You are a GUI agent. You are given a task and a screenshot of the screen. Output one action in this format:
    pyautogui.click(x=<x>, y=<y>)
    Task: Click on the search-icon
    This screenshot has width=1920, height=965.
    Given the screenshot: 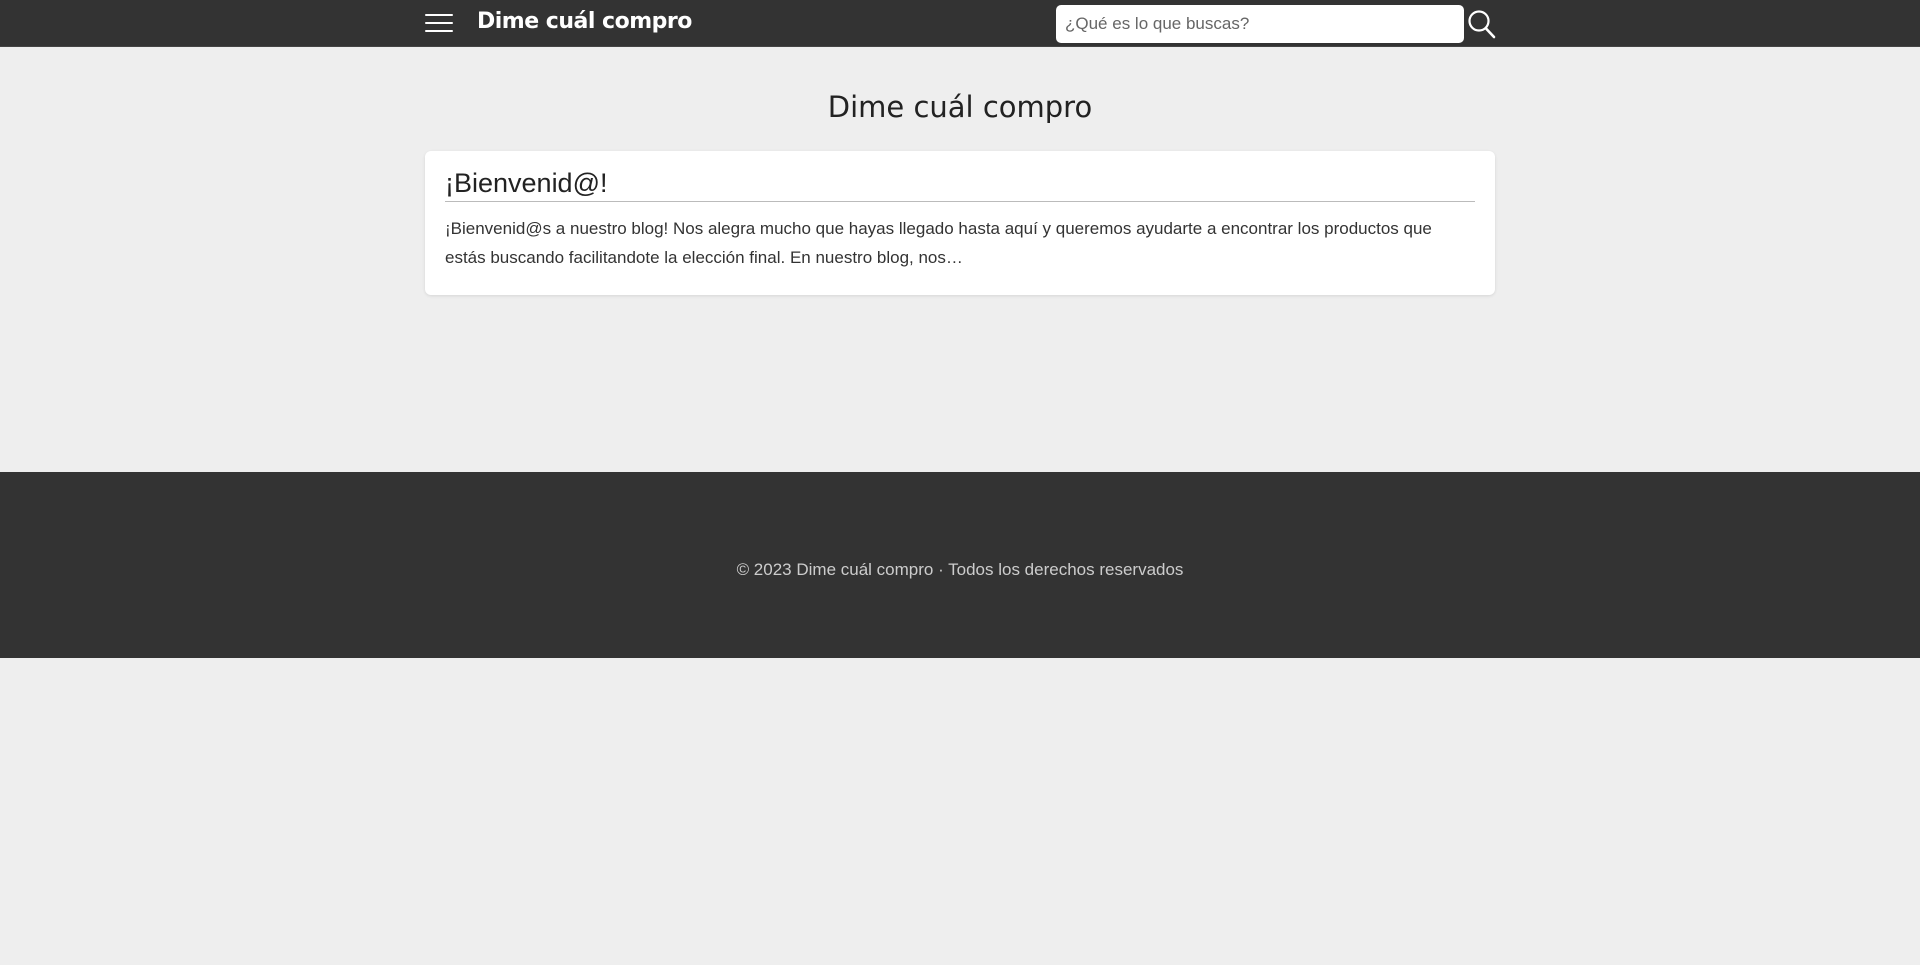 What is the action you would take?
    pyautogui.click(x=1482, y=24)
    